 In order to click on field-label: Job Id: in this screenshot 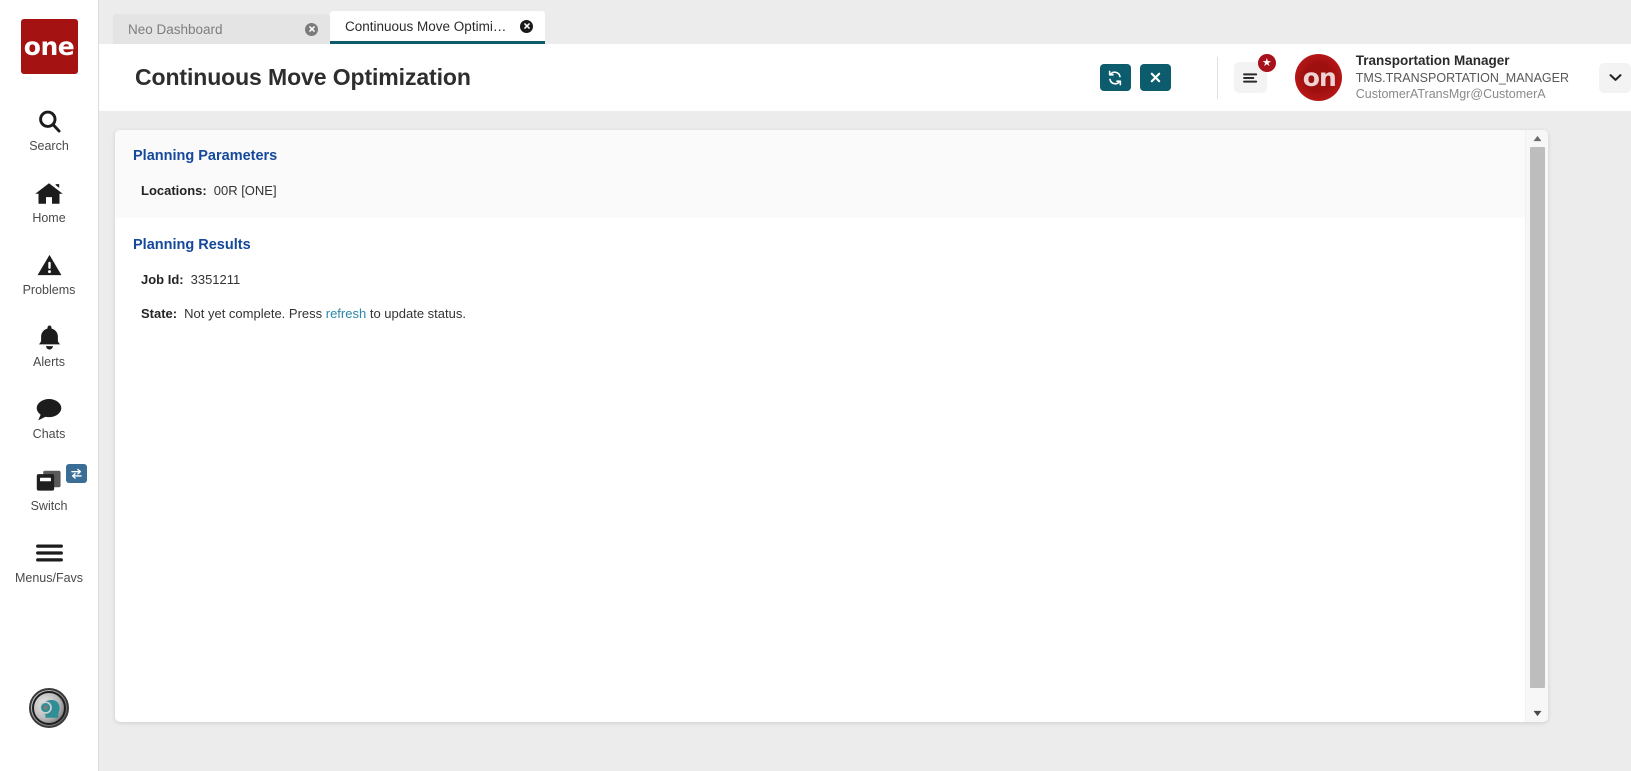, I will do `click(162, 279)`.